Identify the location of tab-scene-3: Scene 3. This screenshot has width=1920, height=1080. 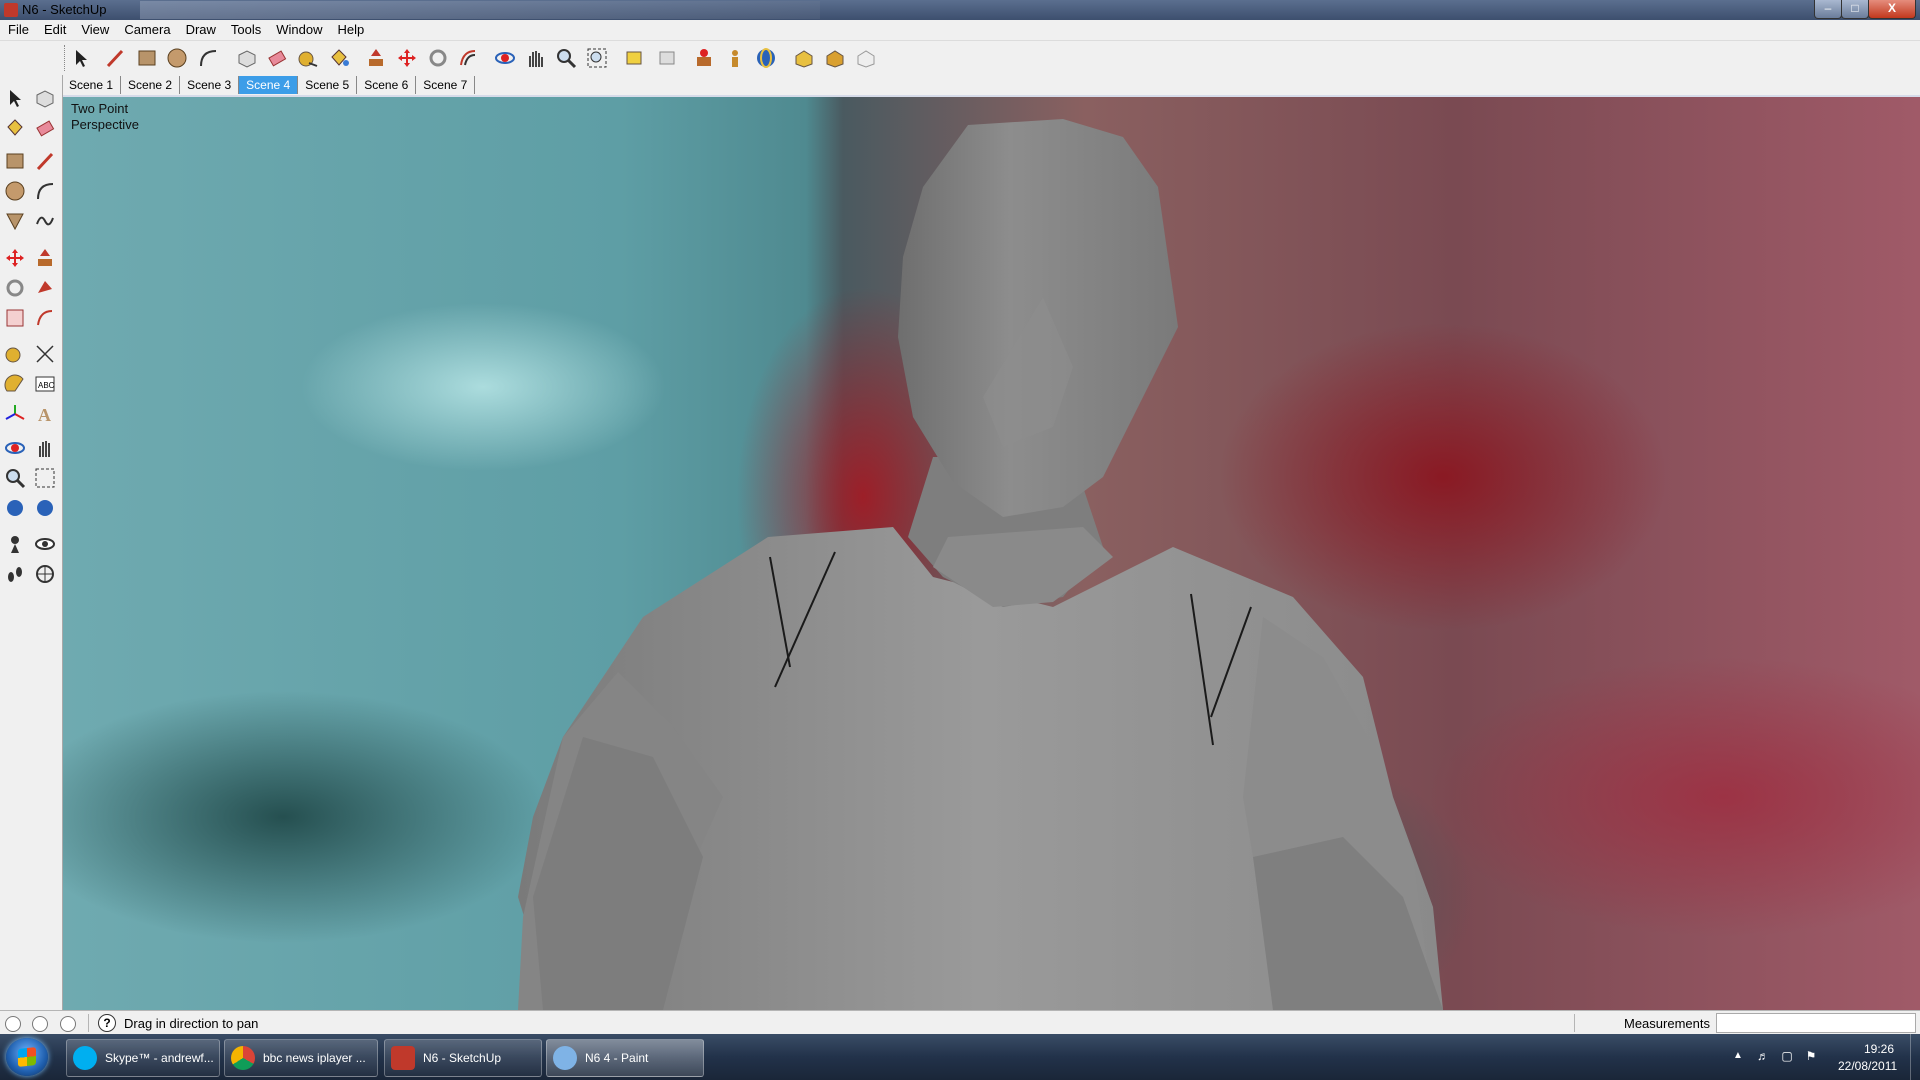
(210, 85).